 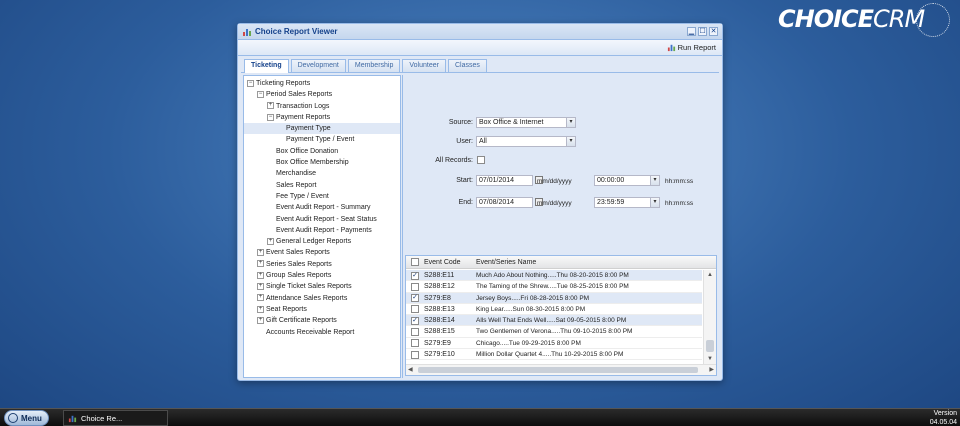 I want to click on tree-node: + Transaction Logs, so click(x=322, y=106).